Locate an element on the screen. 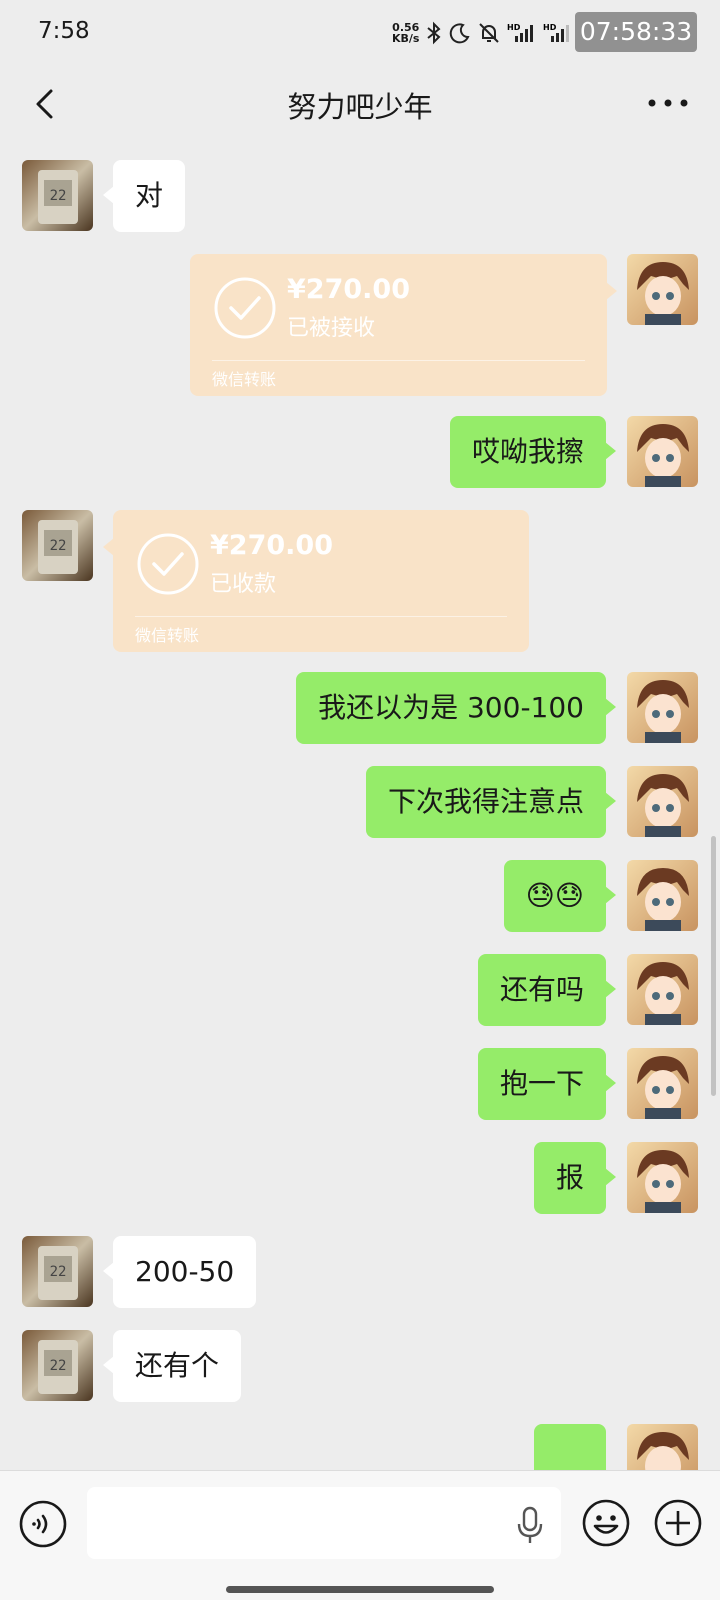 The image size is (720, 1600). network-speed-unit: KB/s is located at coordinates (406, 38).